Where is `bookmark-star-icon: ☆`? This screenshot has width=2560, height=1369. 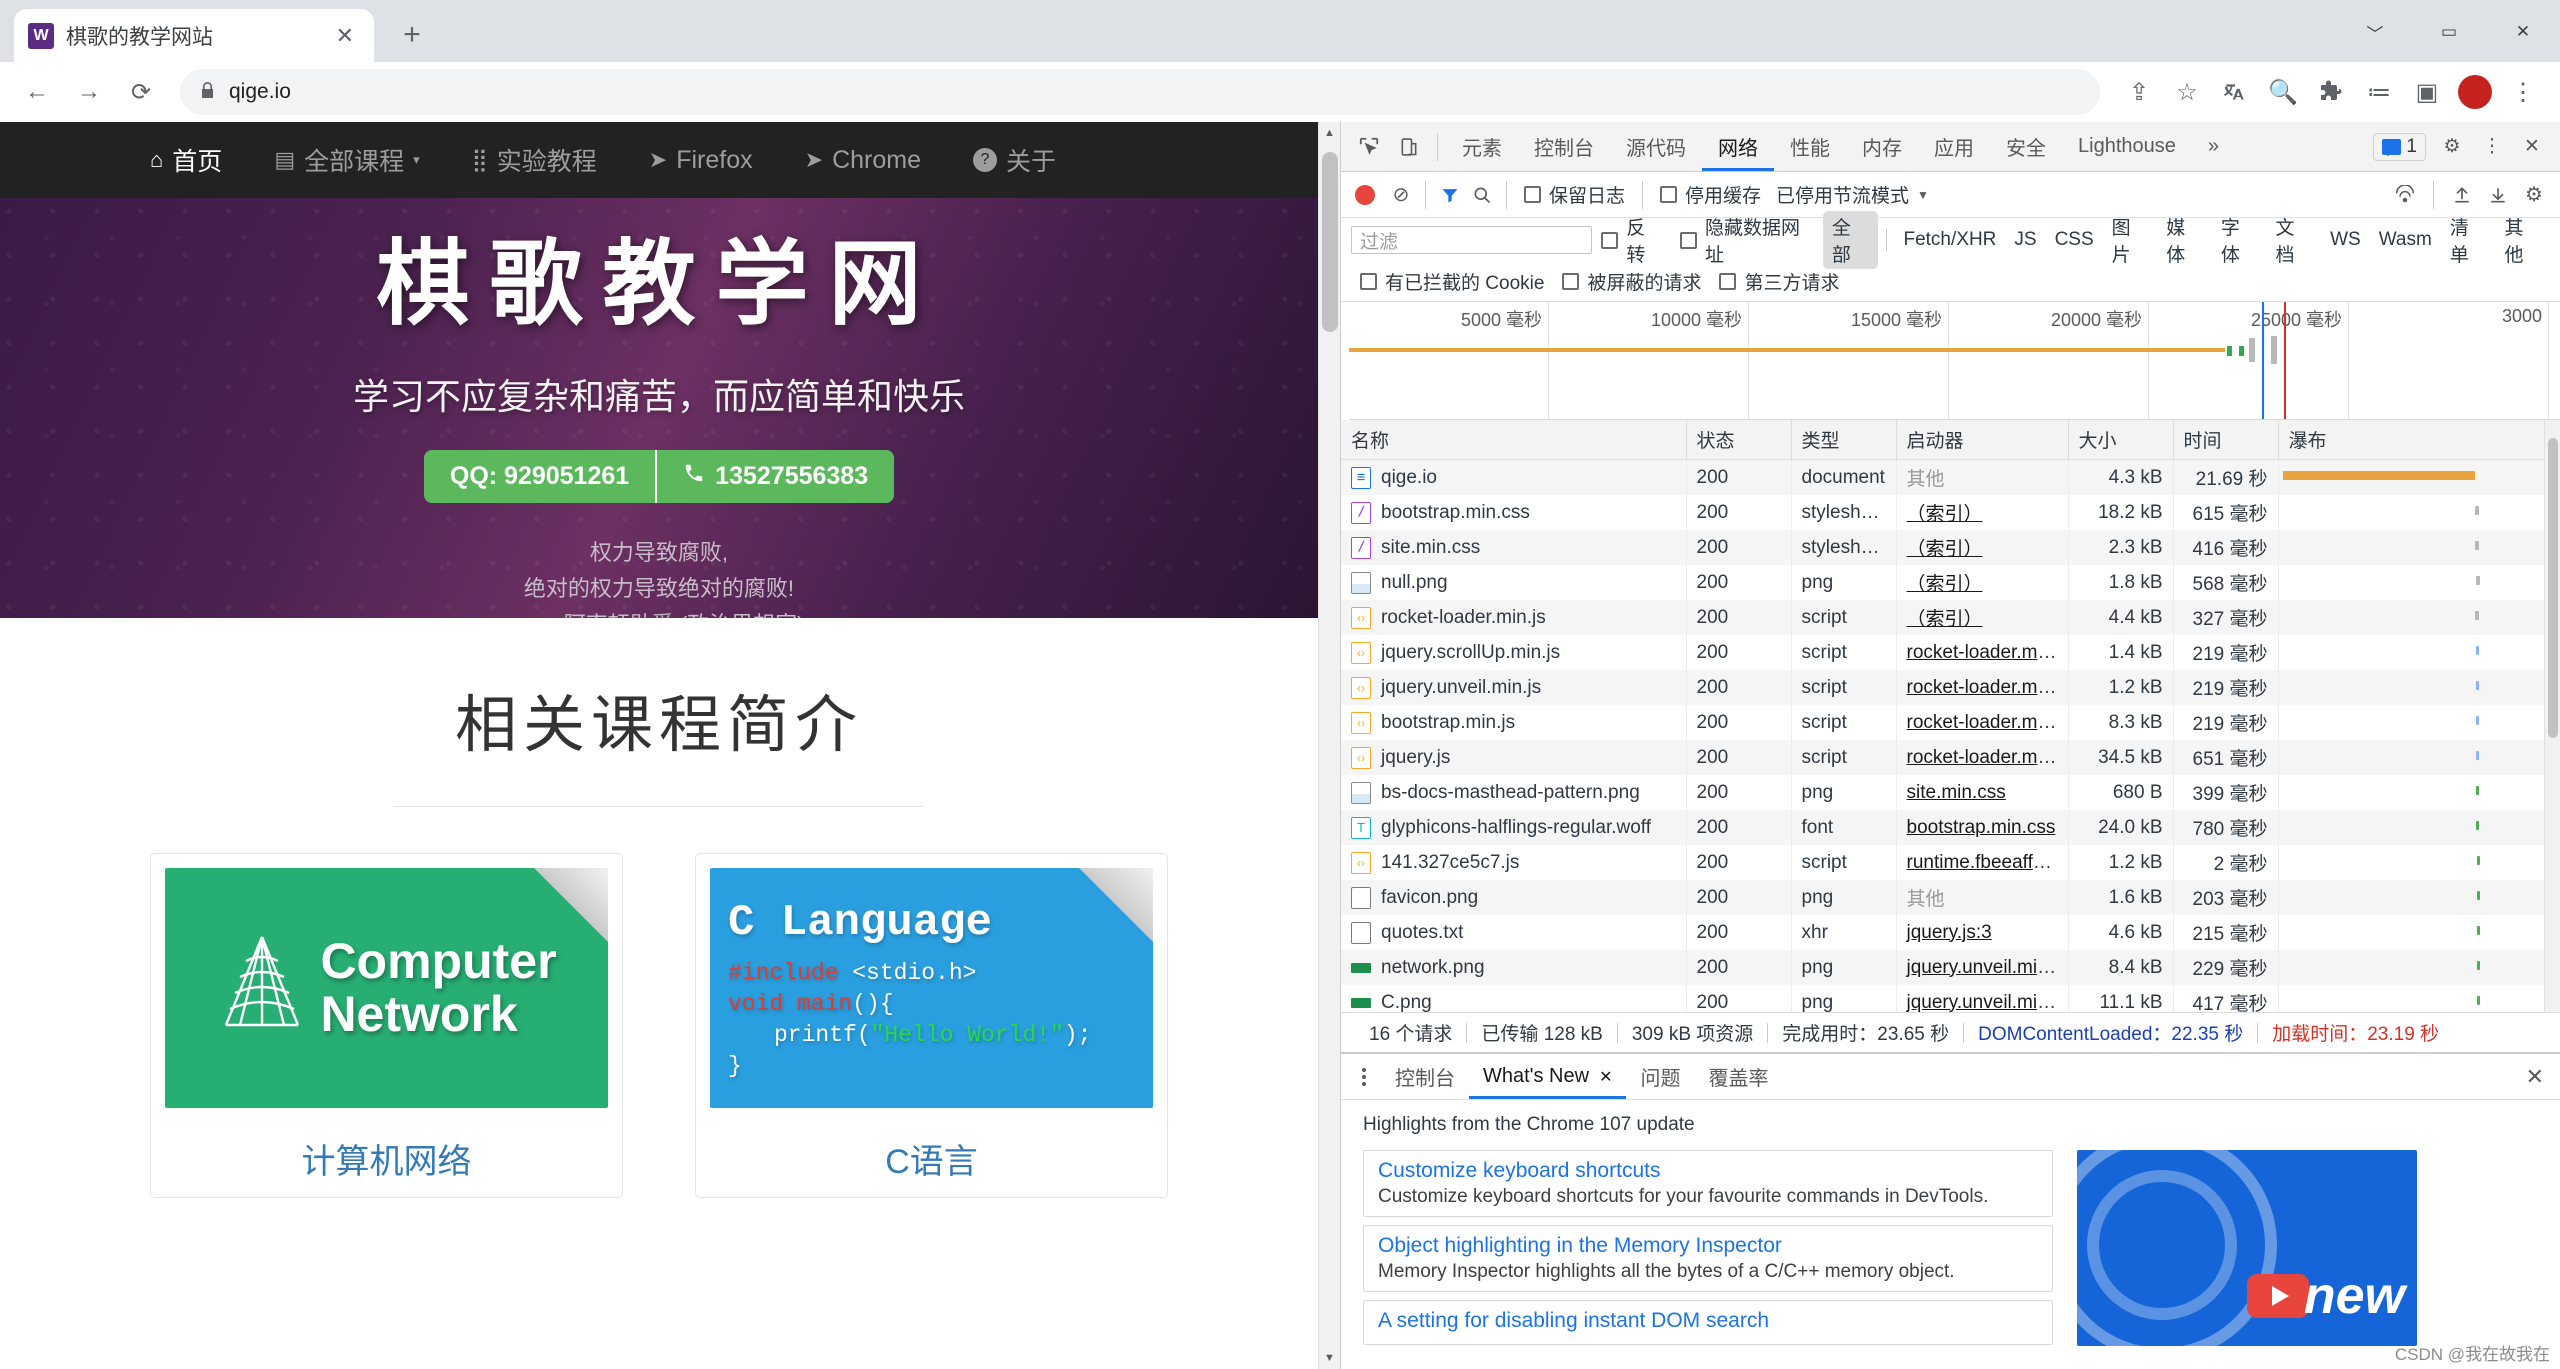 bookmark-star-icon: ☆ is located at coordinates (2187, 92).